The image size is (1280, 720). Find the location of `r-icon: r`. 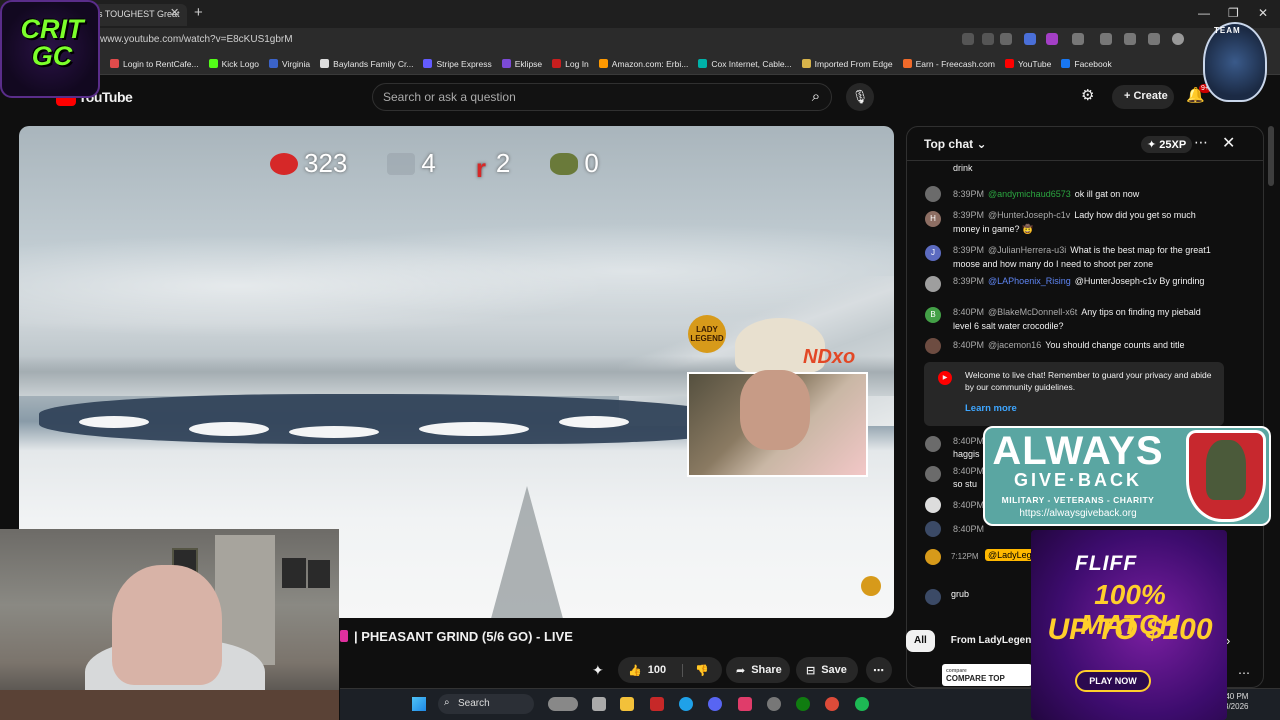

r-icon: r is located at coordinates (480, 167).